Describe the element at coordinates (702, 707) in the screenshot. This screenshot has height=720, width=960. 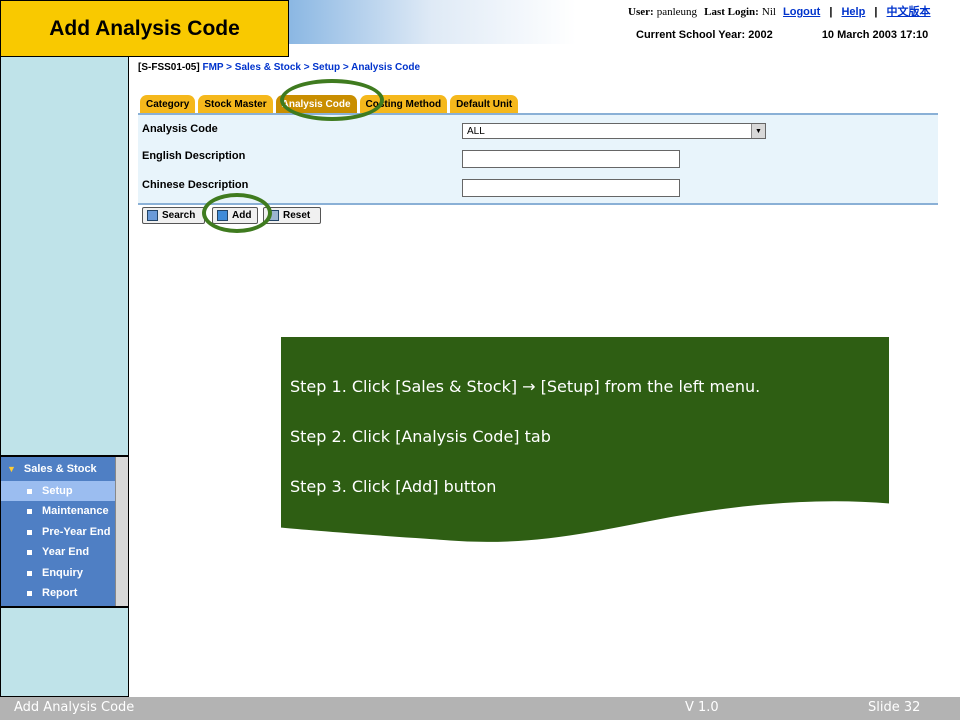
I see `footer-version: V 1.0` at that location.